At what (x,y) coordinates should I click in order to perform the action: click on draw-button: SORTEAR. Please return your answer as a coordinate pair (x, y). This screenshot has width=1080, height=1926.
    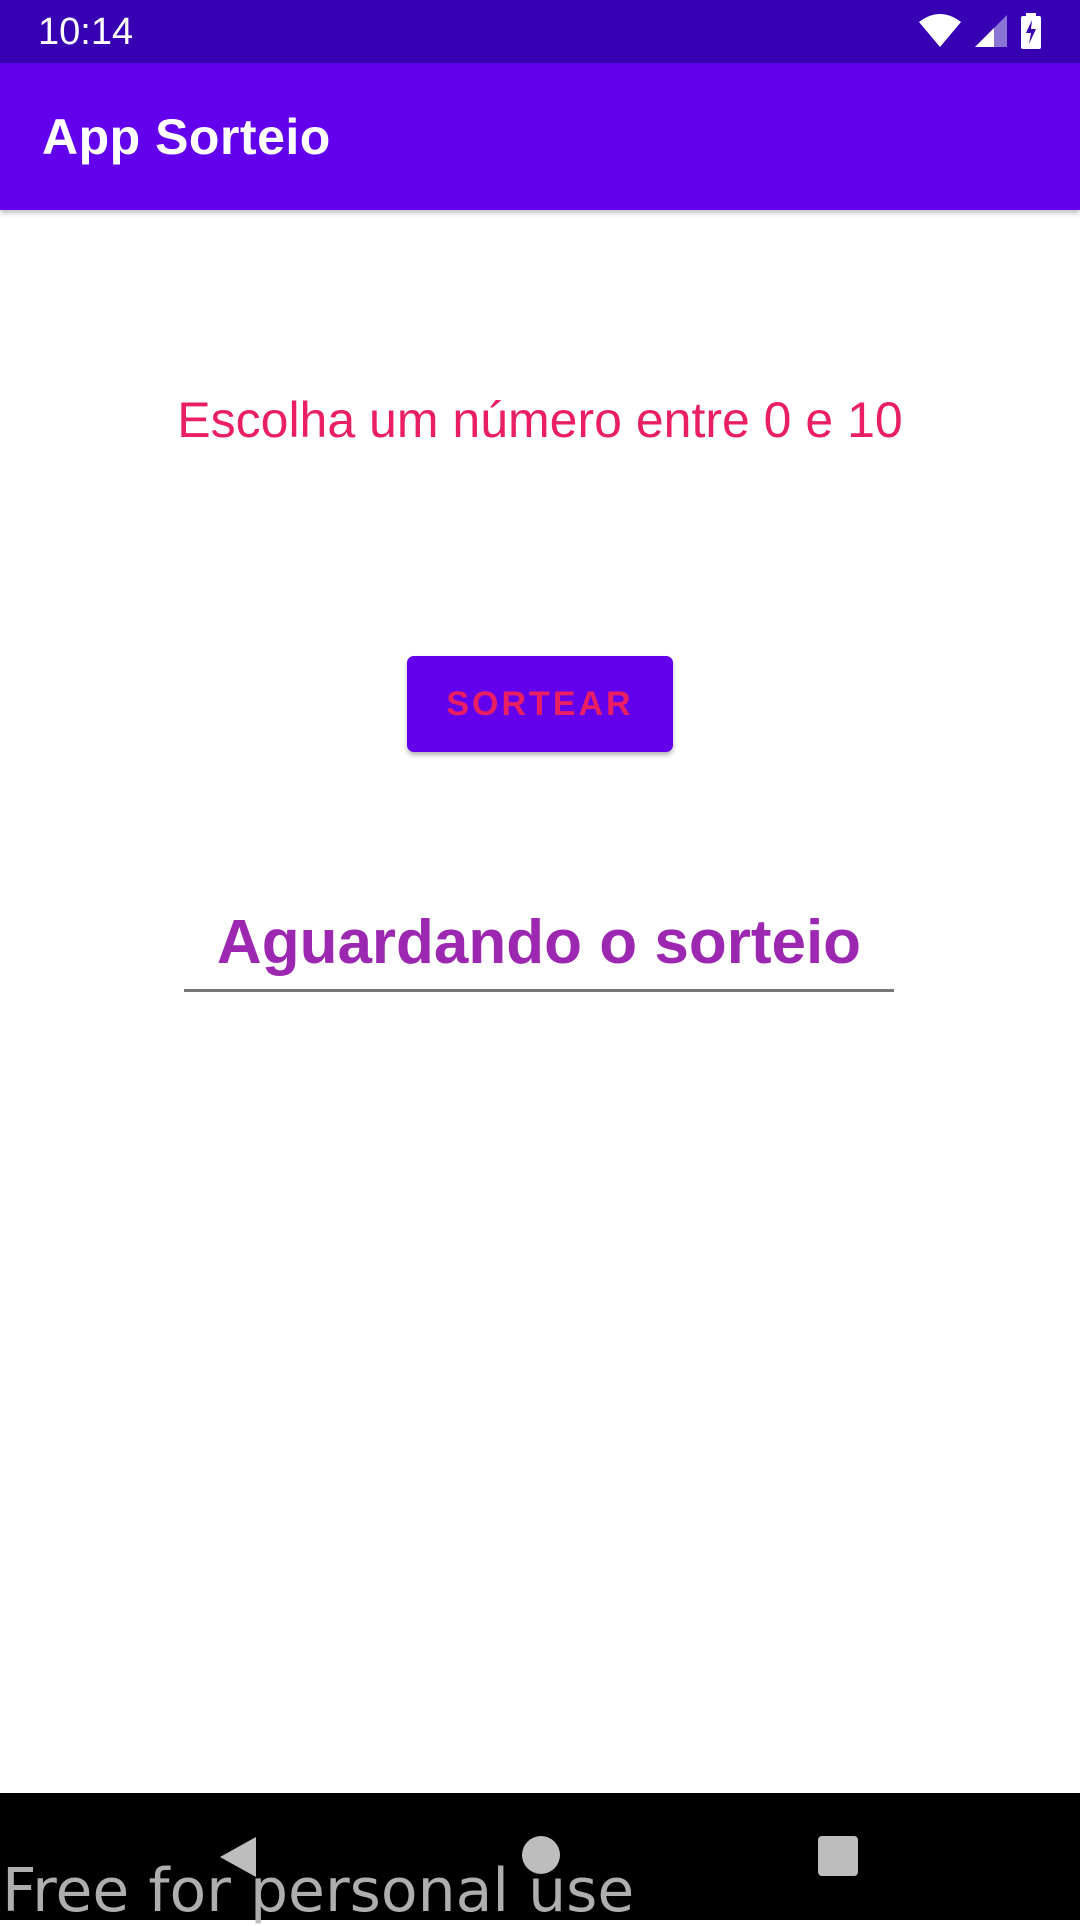
    Looking at the image, I should click on (540, 704).